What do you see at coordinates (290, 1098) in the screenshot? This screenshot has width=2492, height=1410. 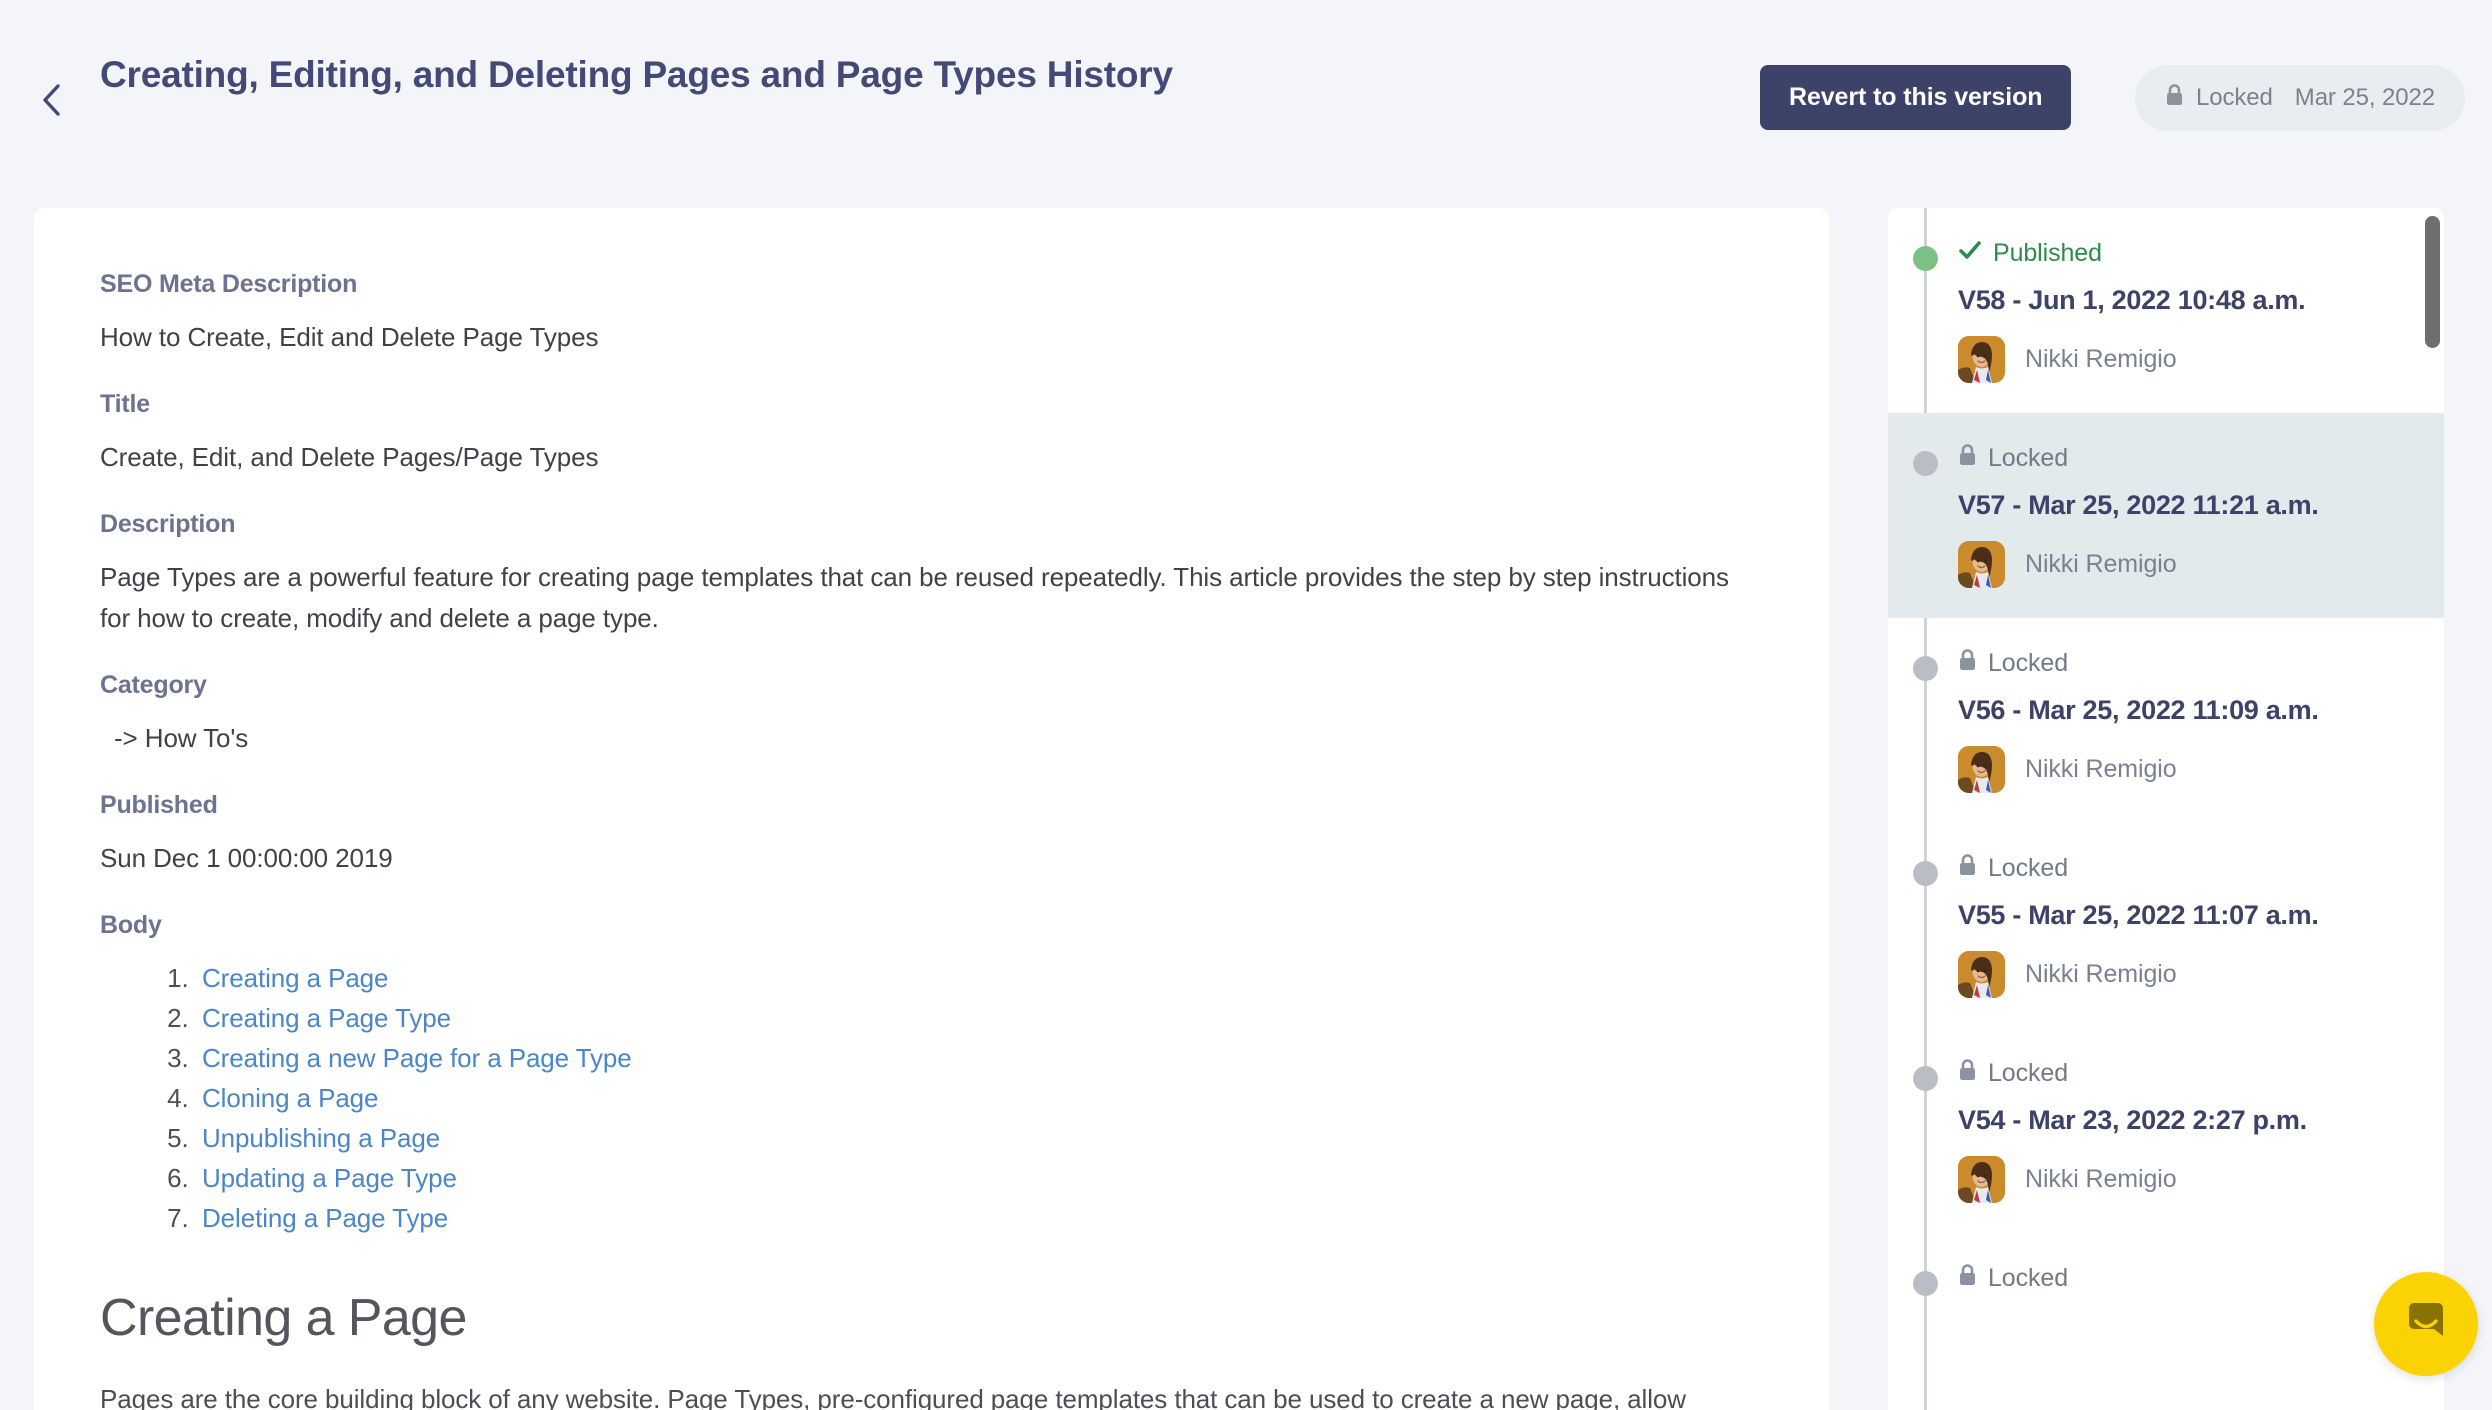 I see `body-link: Cloning a Page` at bounding box center [290, 1098].